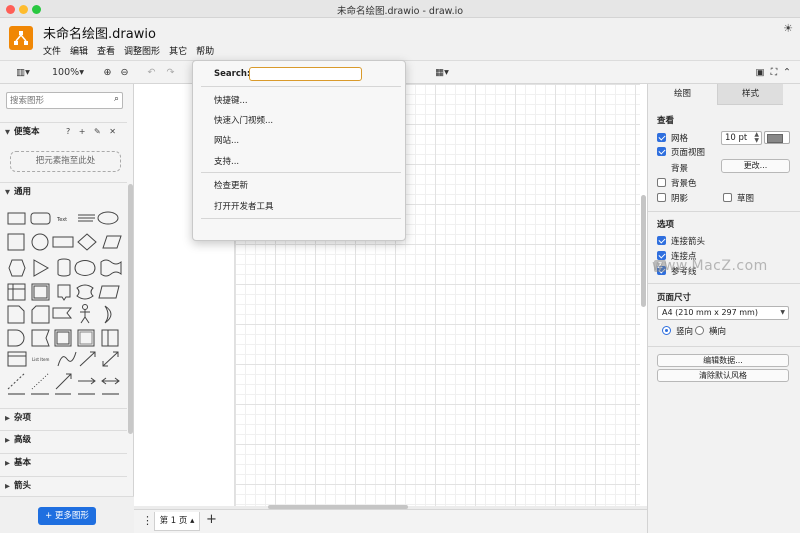 The height and width of the screenshot is (533, 800). What do you see at coordinates (92, 132) in the screenshot?
I see `scratchpad-tools: ? + ✎ ✕` at bounding box center [92, 132].